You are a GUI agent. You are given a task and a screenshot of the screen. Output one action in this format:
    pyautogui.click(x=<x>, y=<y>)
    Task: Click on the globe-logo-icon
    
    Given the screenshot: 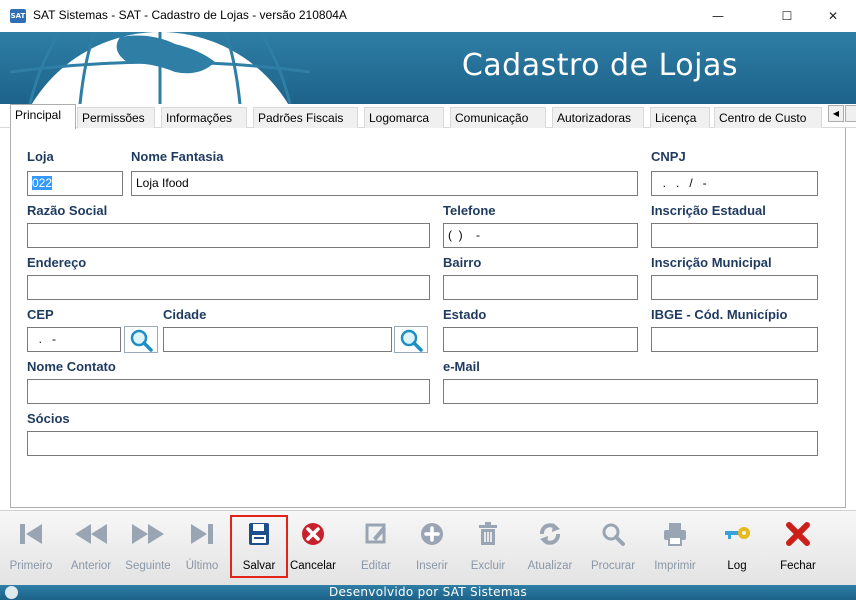 What is the action you would take?
    pyautogui.click(x=160, y=68)
    